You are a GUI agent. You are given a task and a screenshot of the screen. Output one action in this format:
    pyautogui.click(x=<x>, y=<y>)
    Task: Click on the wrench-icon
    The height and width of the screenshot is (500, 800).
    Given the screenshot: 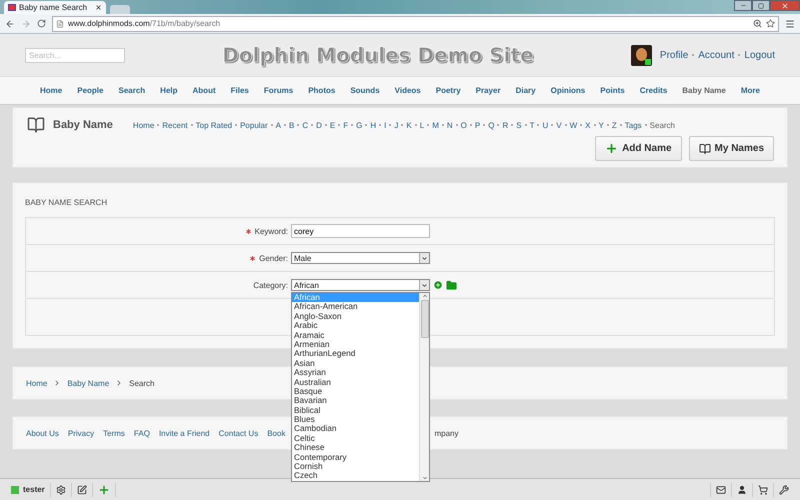 What is the action you would take?
    pyautogui.click(x=784, y=489)
    